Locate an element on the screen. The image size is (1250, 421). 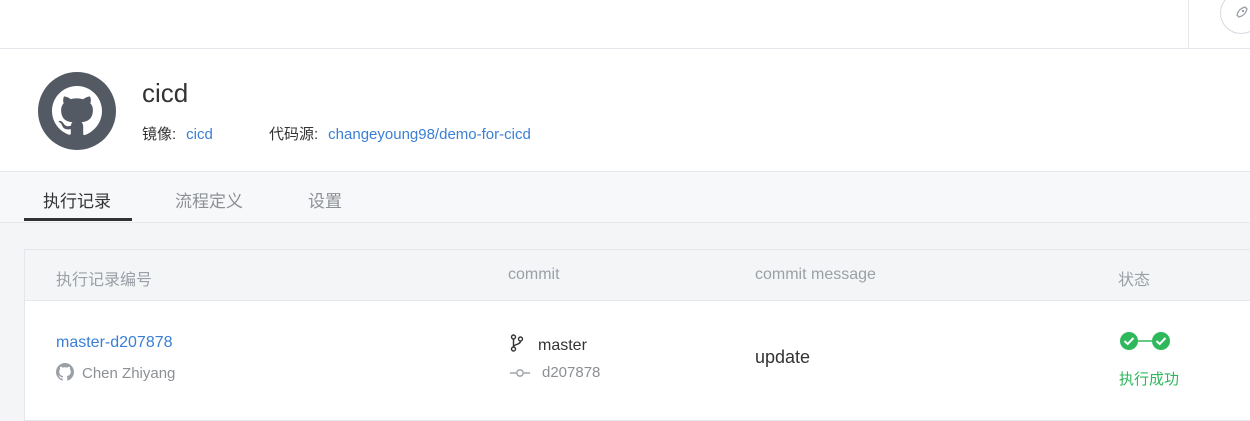
header-commit-message: commit message is located at coordinates (815, 274).